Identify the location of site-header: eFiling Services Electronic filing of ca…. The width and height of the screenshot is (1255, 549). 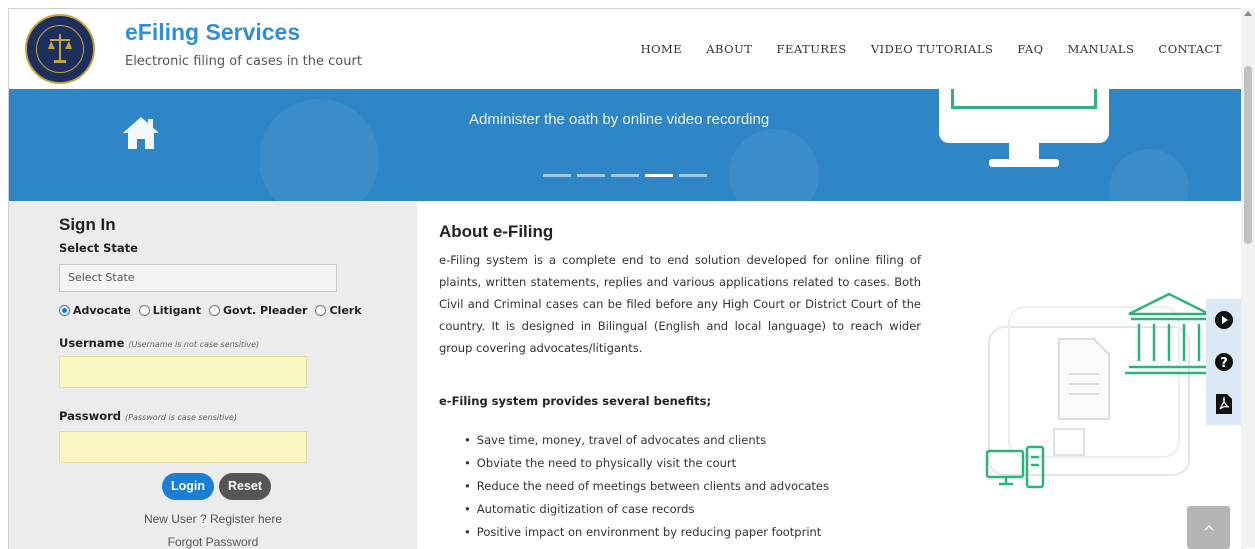
(625, 49).